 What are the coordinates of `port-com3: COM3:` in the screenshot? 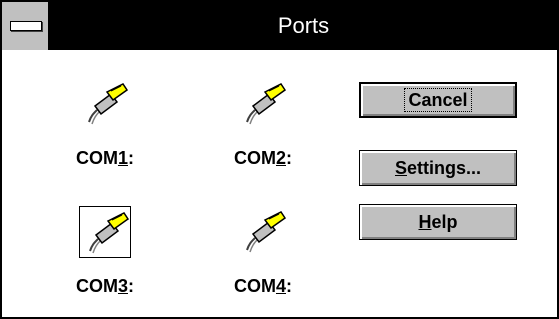 It's located at (105, 253).